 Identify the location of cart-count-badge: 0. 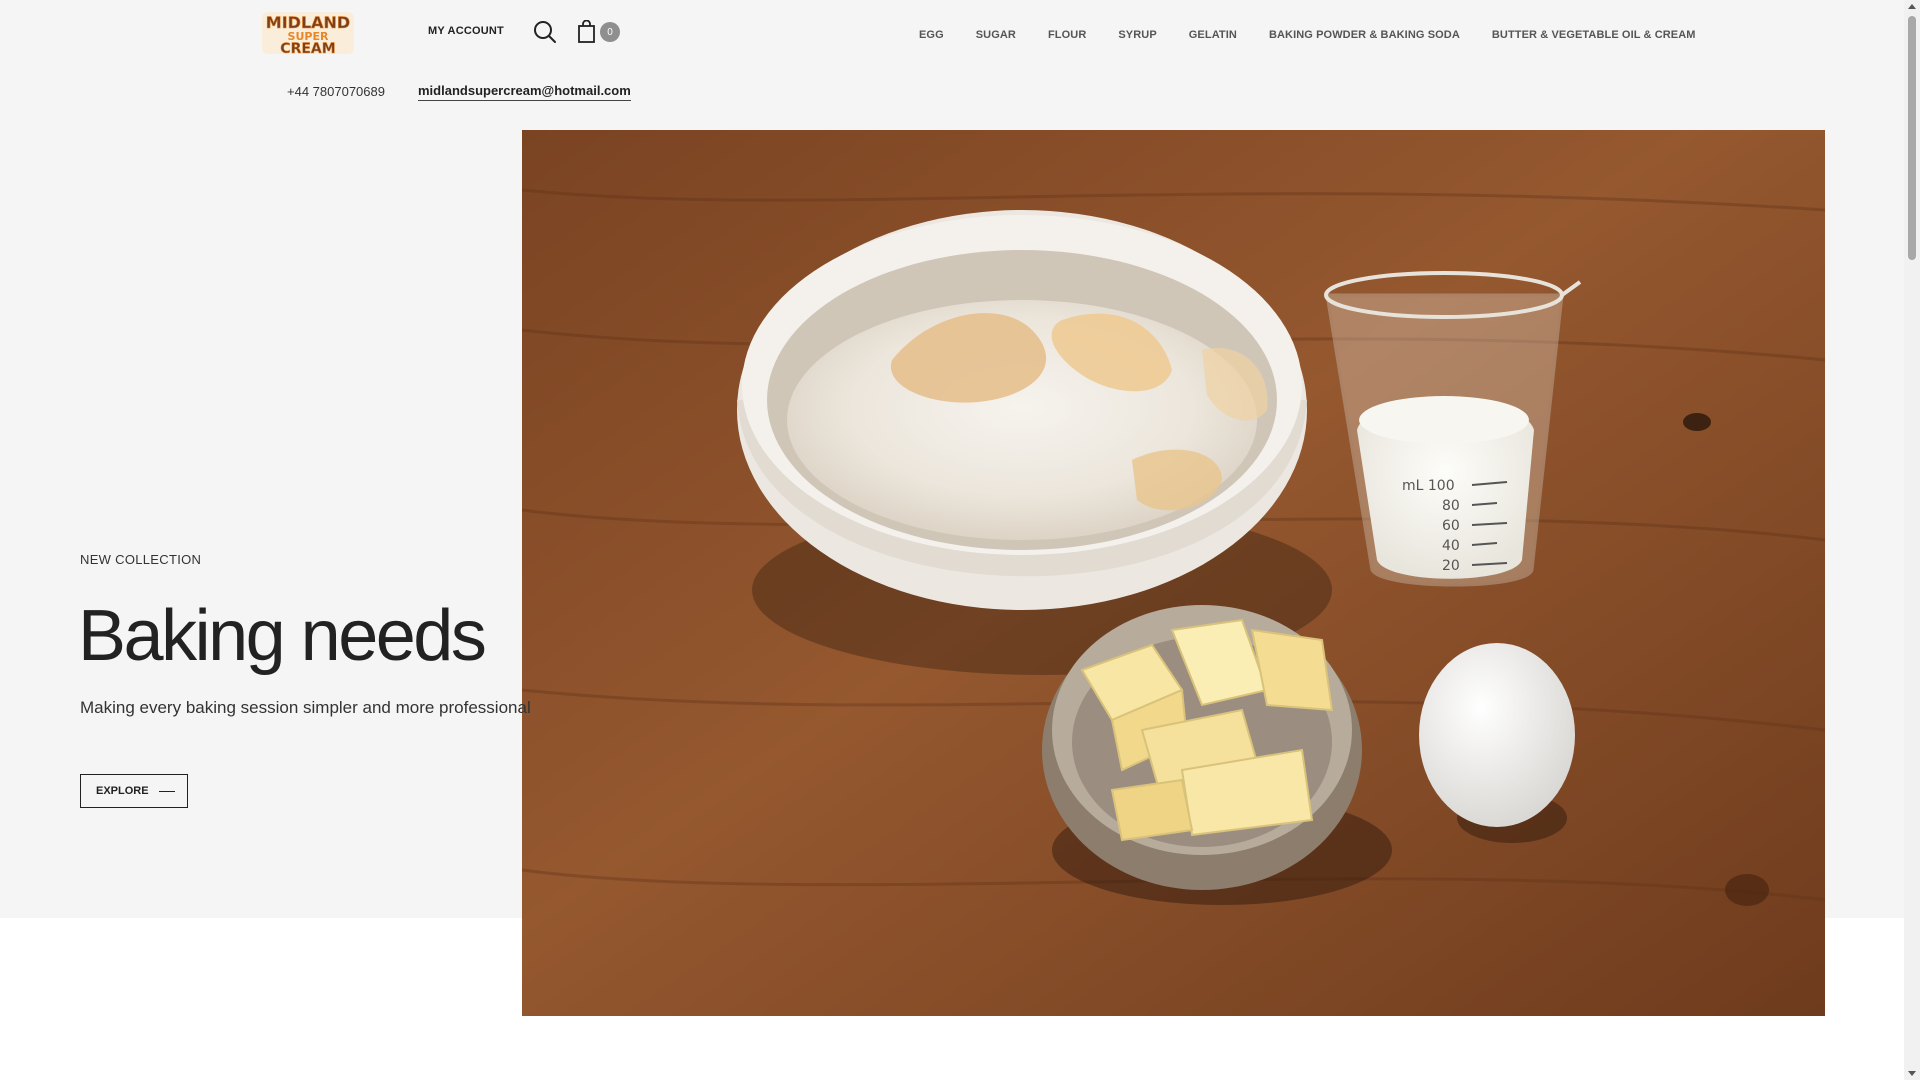
(610, 32).